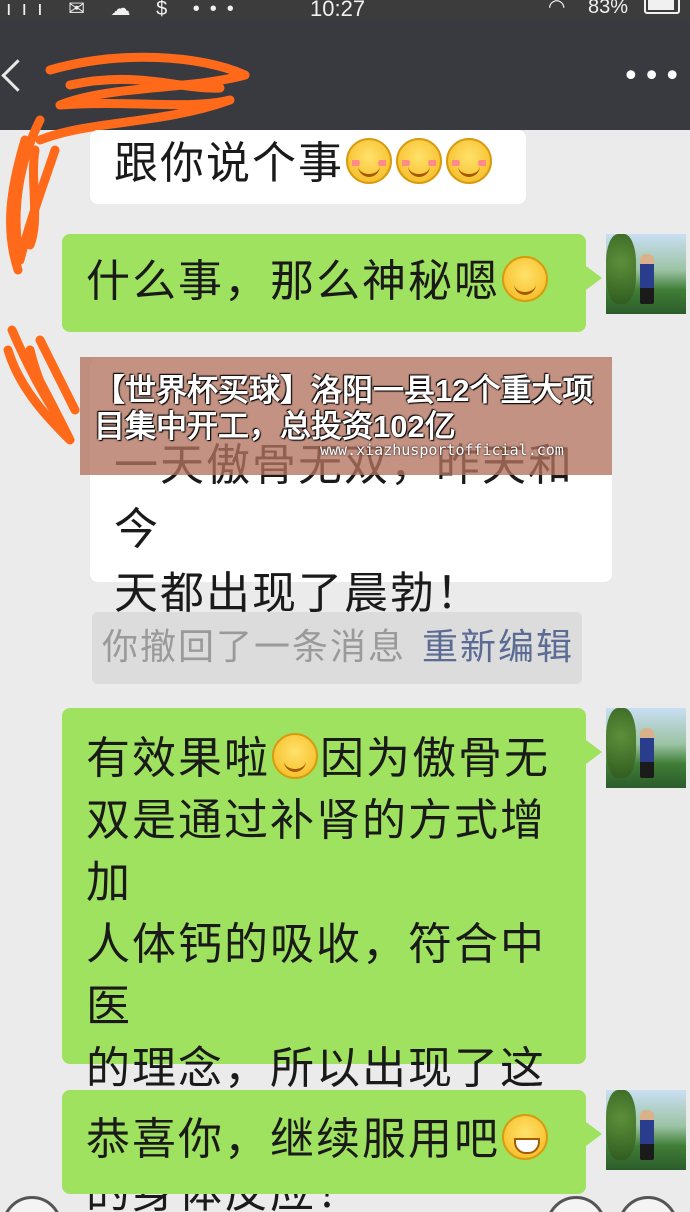 This screenshot has height=1212, width=690. What do you see at coordinates (662, 7) in the screenshot?
I see `battery-icon` at bounding box center [662, 7].